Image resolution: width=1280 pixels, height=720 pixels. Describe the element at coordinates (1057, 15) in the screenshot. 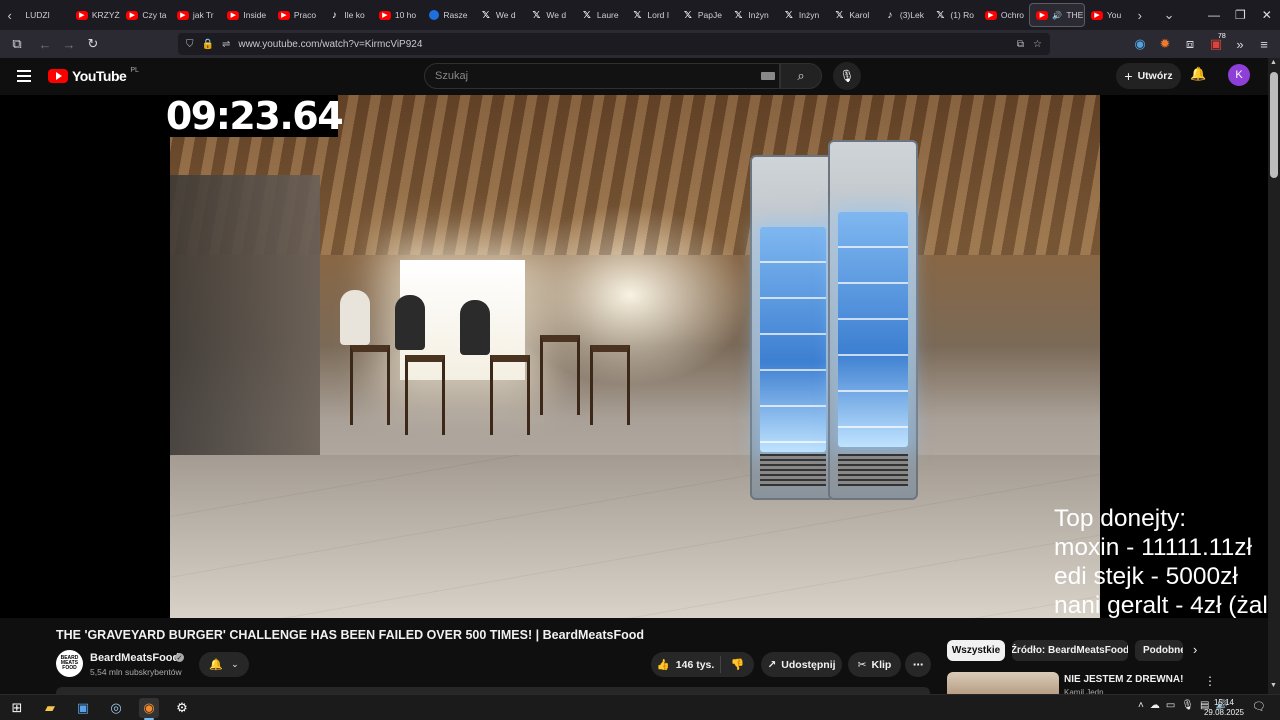

I see `tab-active: ▶ 🔊 THE ×` at that location.